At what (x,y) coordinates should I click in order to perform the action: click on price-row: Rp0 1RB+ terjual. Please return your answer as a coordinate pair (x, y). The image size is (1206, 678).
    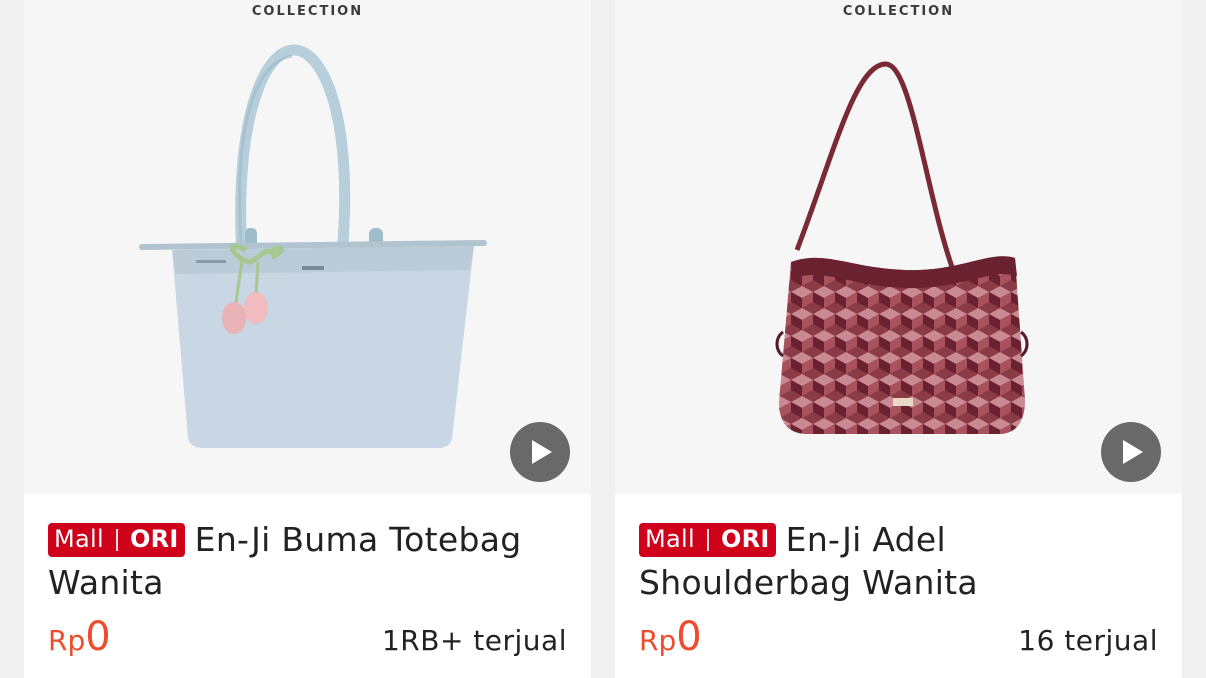
    Looking at the image, I should click on (307, 637).